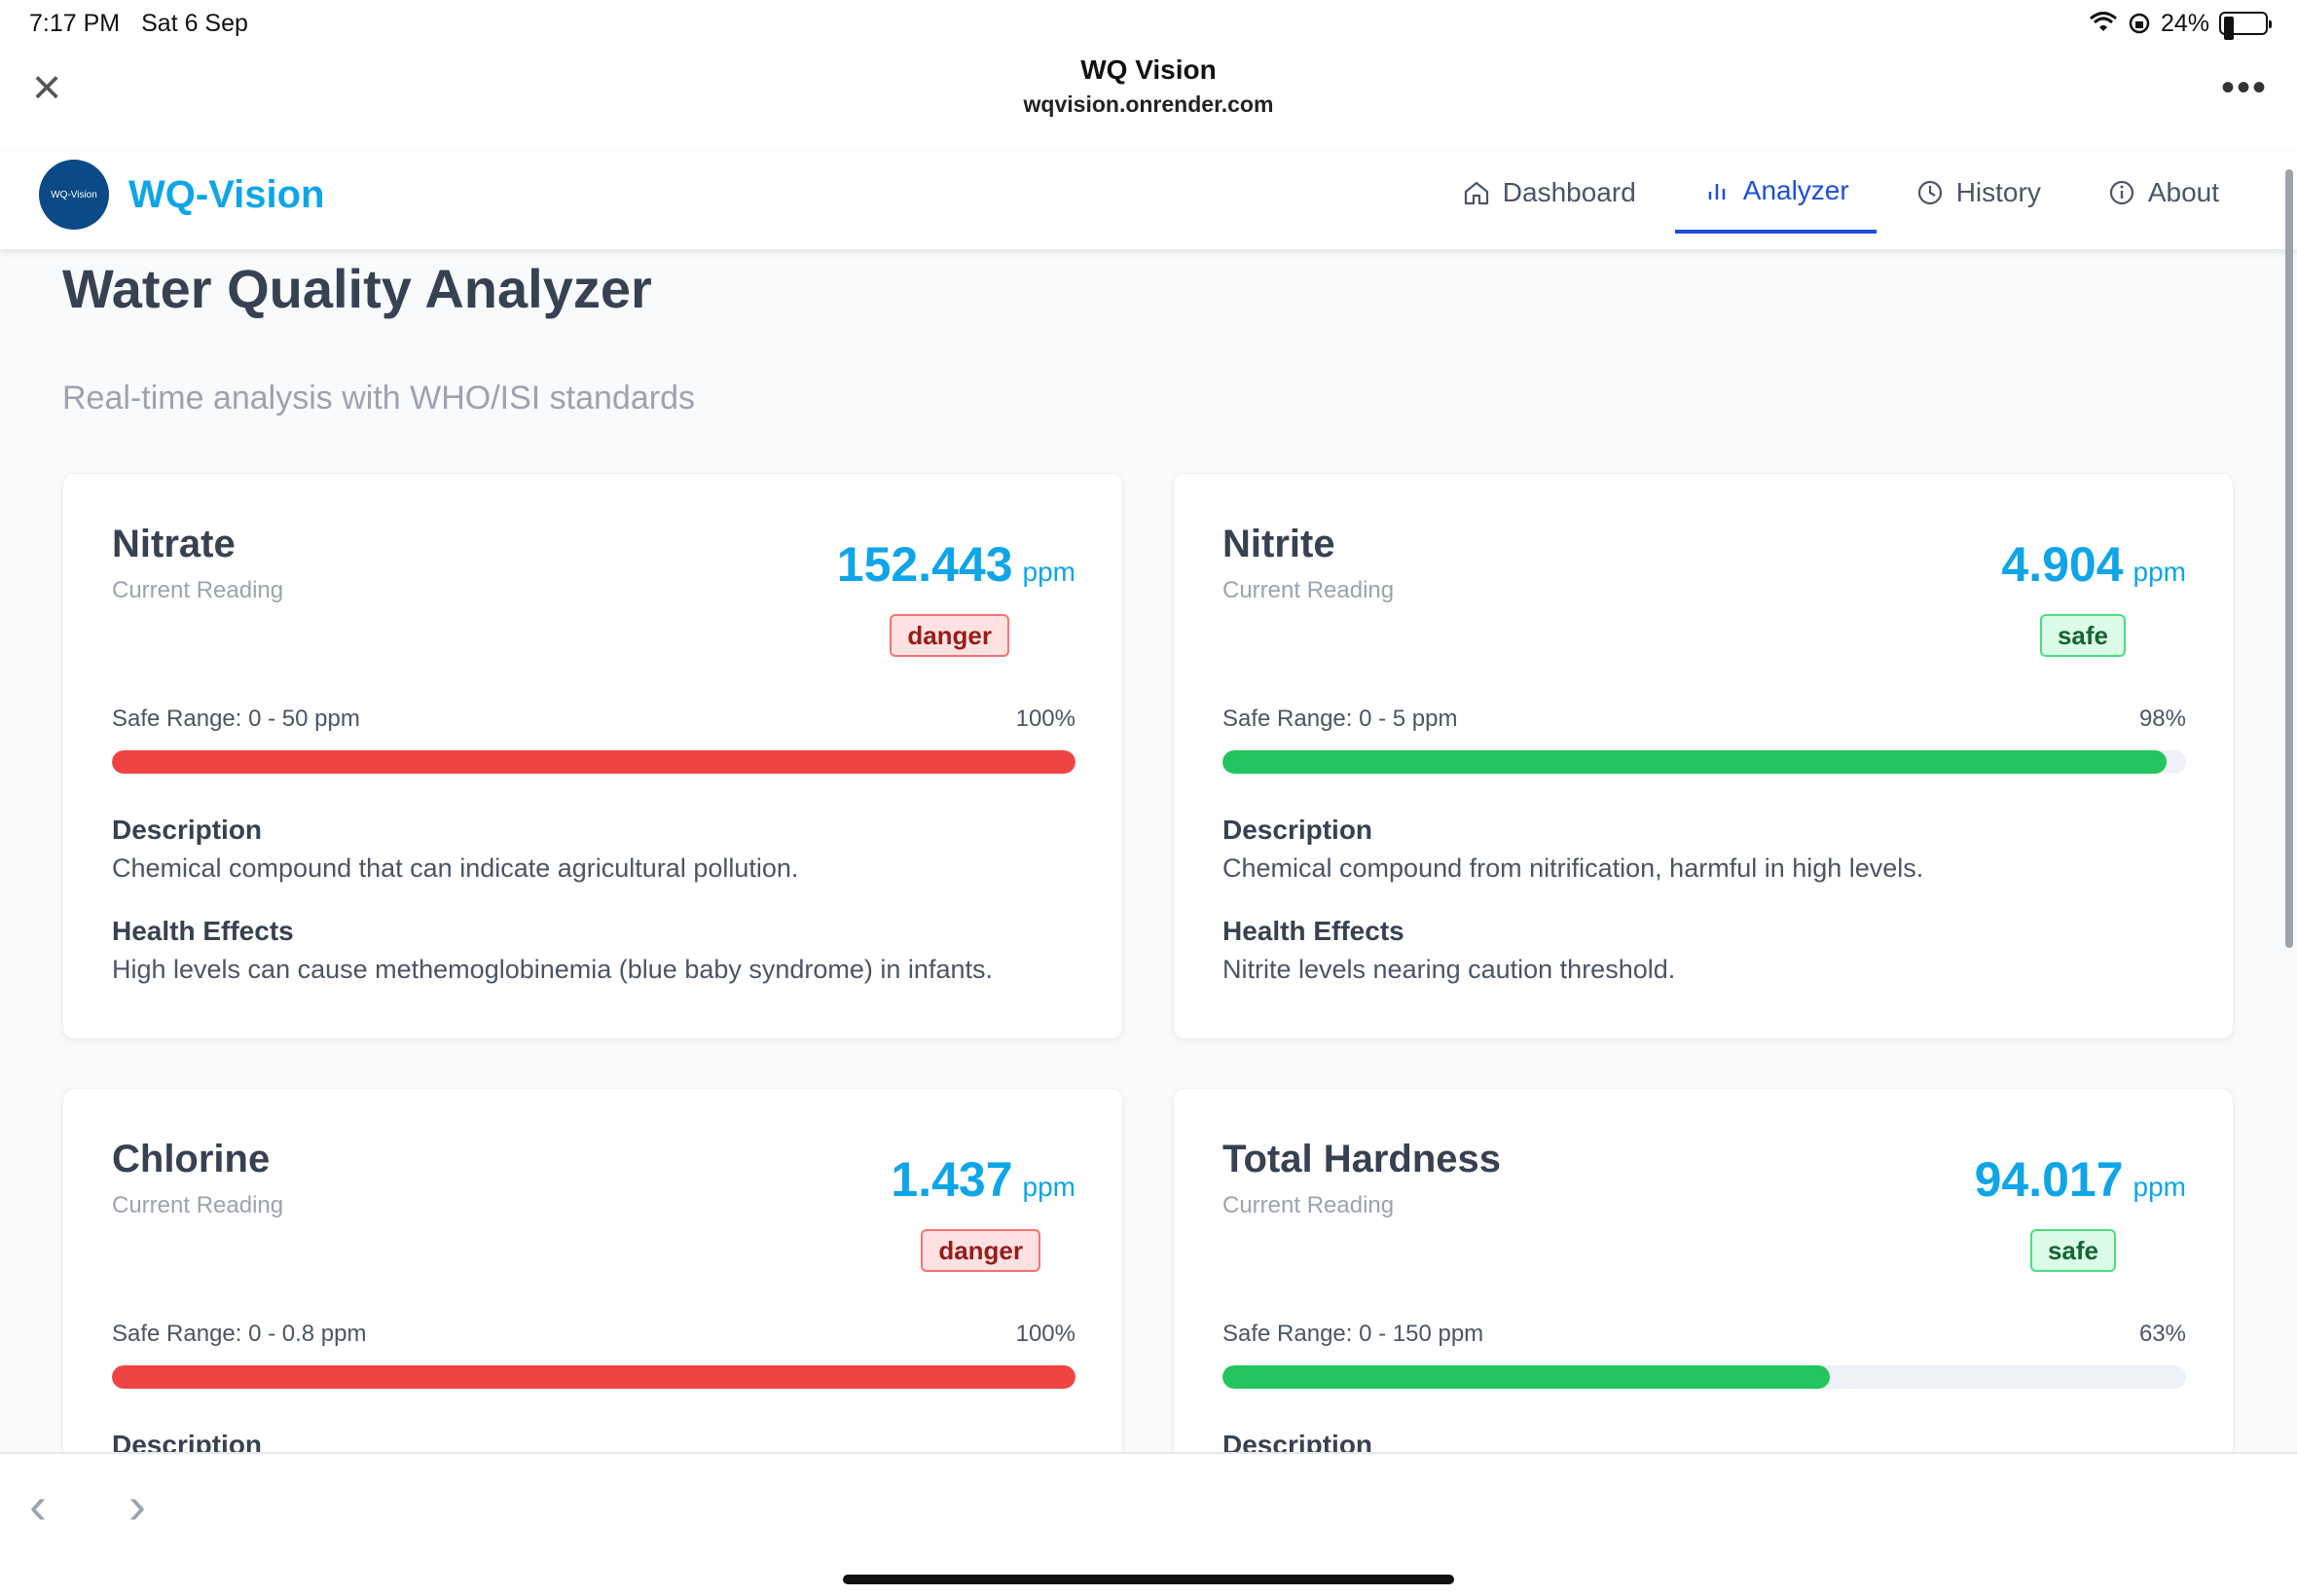 This screenshot has height=1596, width=2297. What do you see at coordinates (1361, 1159) in the screenshot?
I see `parameter-name: Total Hardness` at bounding box center [1361, 1159].